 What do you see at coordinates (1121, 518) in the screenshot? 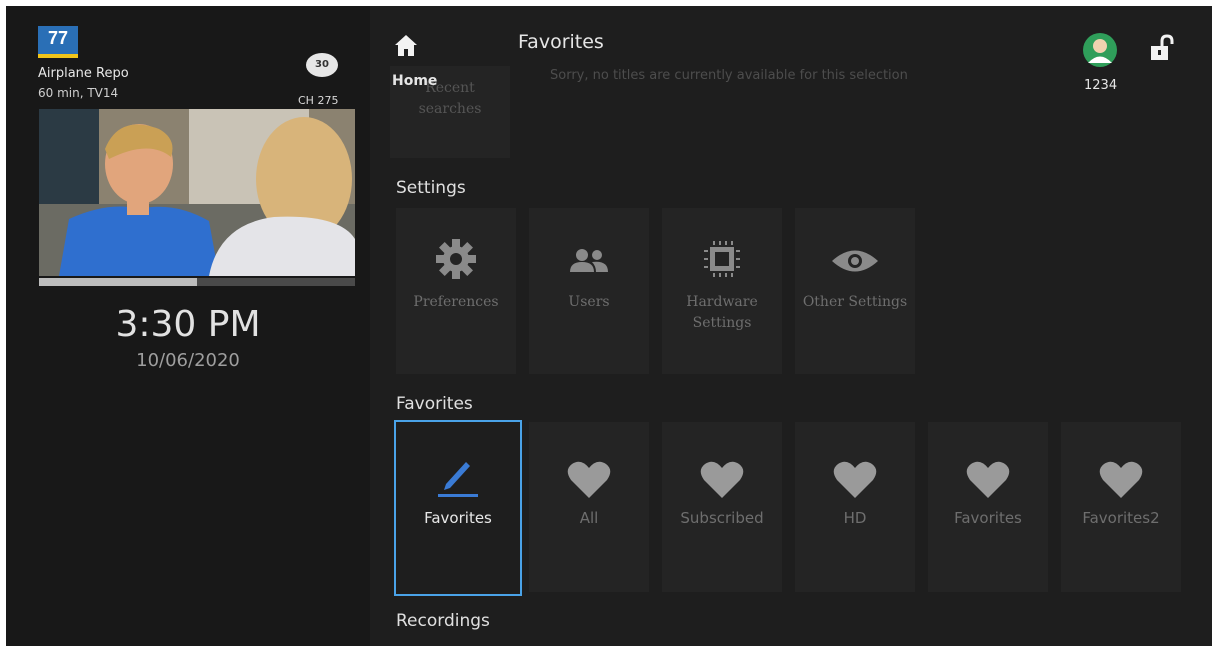
I see `favorites-tile-label: Favorites2` at bounding box center [1121, 518].